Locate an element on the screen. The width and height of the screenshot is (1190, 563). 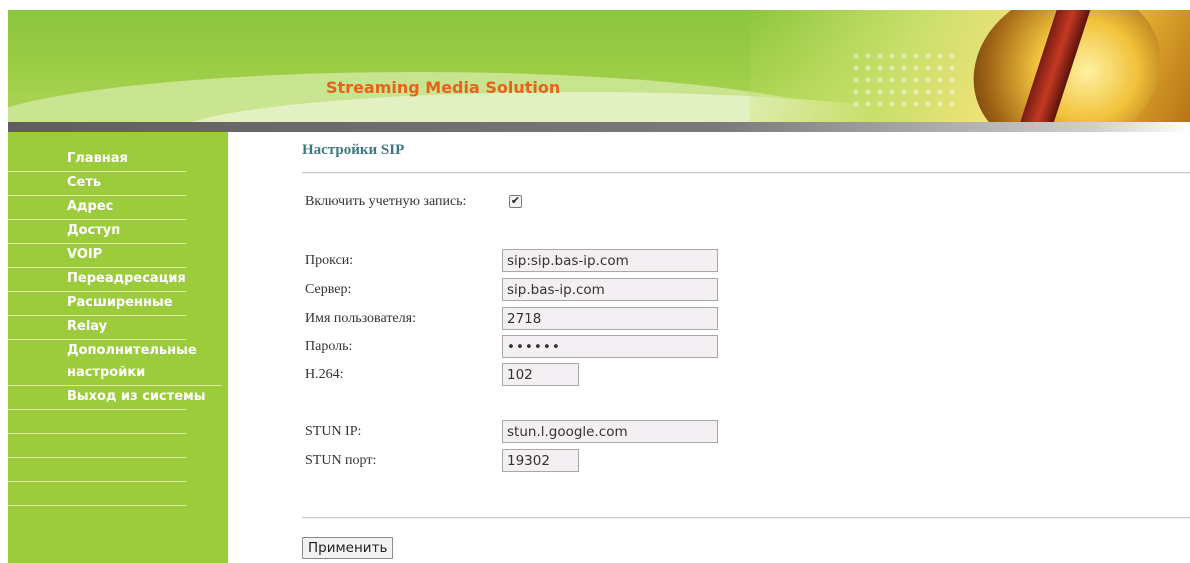
apply-button: Применить is located at coordinates (348, 548).